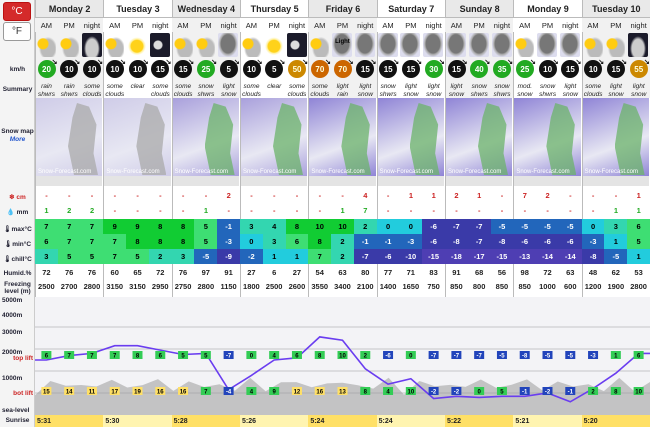 The image size is (650, 427). What do you see at coordinates (342, 9) in the screenshot?
I see `day-header: Friday 6` at bounding box center [342, 9].